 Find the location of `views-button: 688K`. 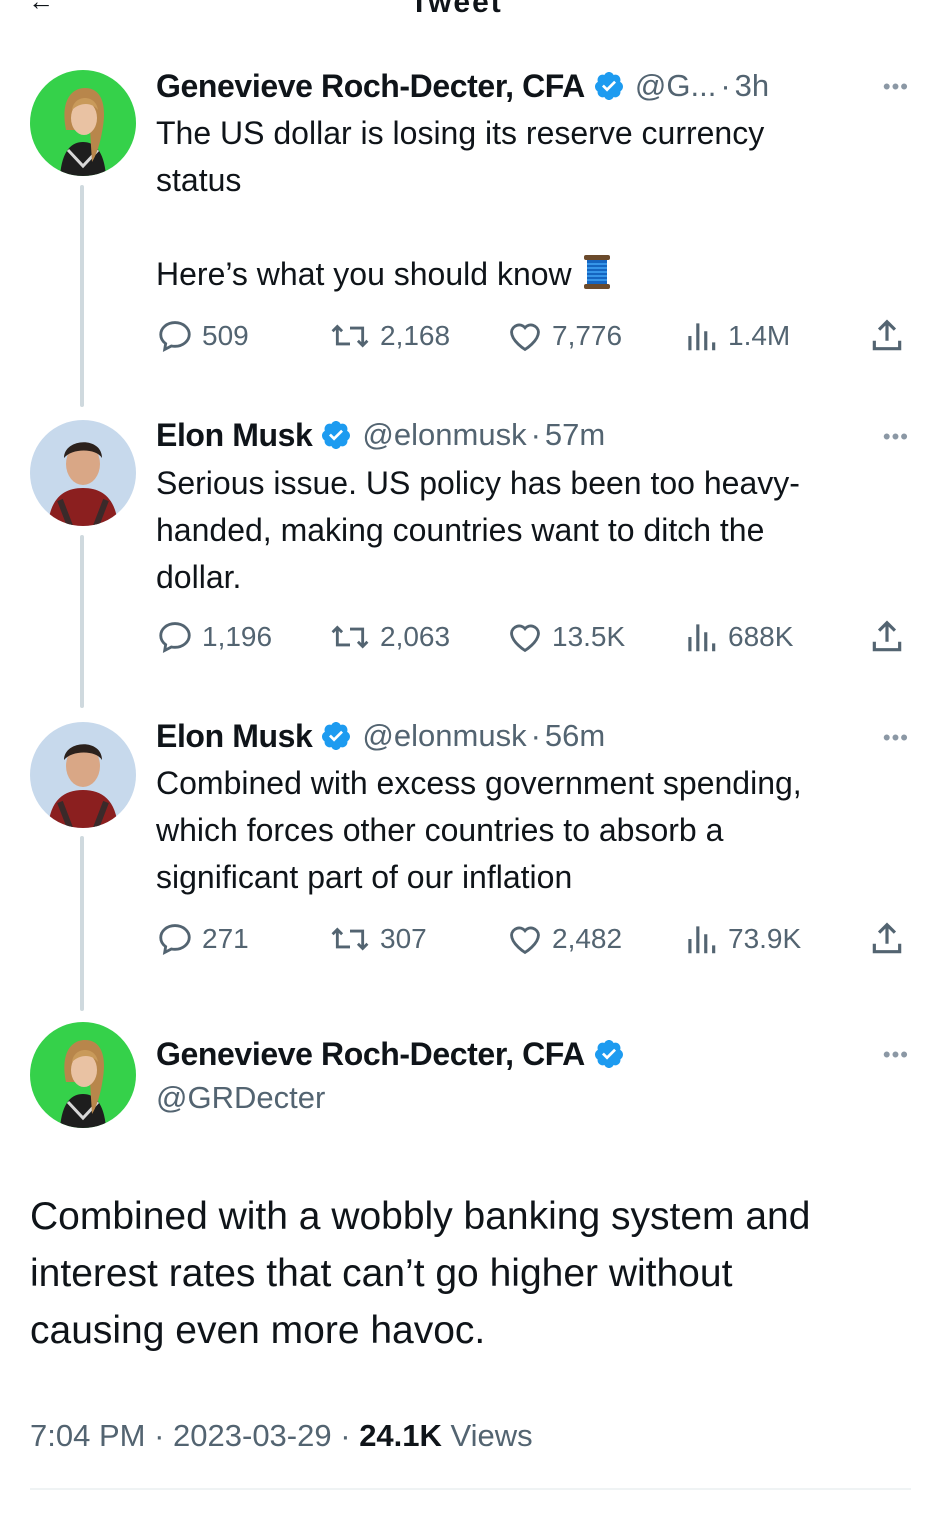

views-button: 688K is located at coordinates (737, 637).